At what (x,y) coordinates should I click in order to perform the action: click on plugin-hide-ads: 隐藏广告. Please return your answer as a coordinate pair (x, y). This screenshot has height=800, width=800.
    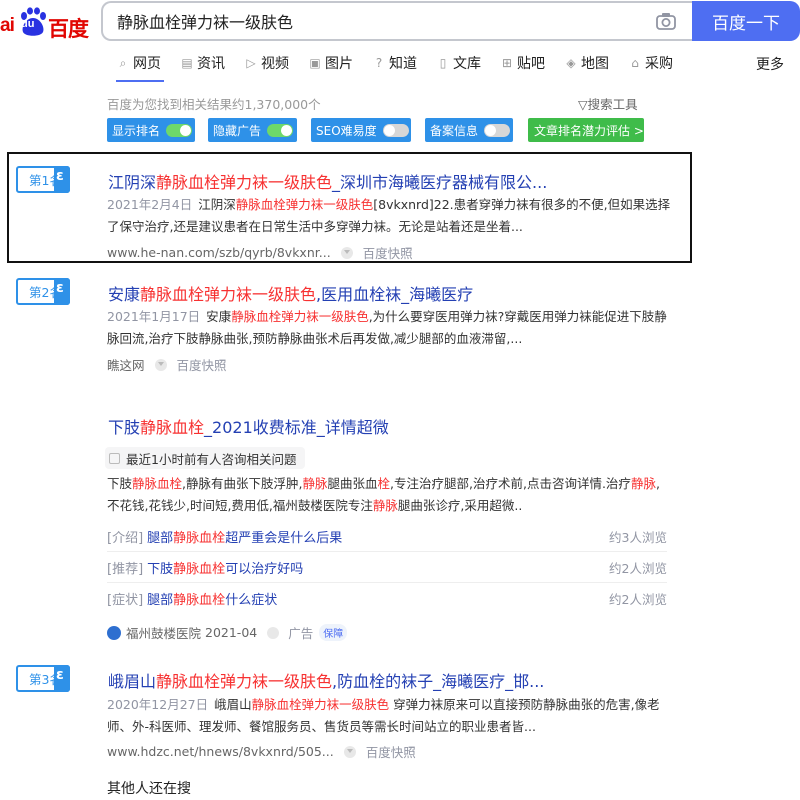
    Looking at the image, I should click on (252, 130).